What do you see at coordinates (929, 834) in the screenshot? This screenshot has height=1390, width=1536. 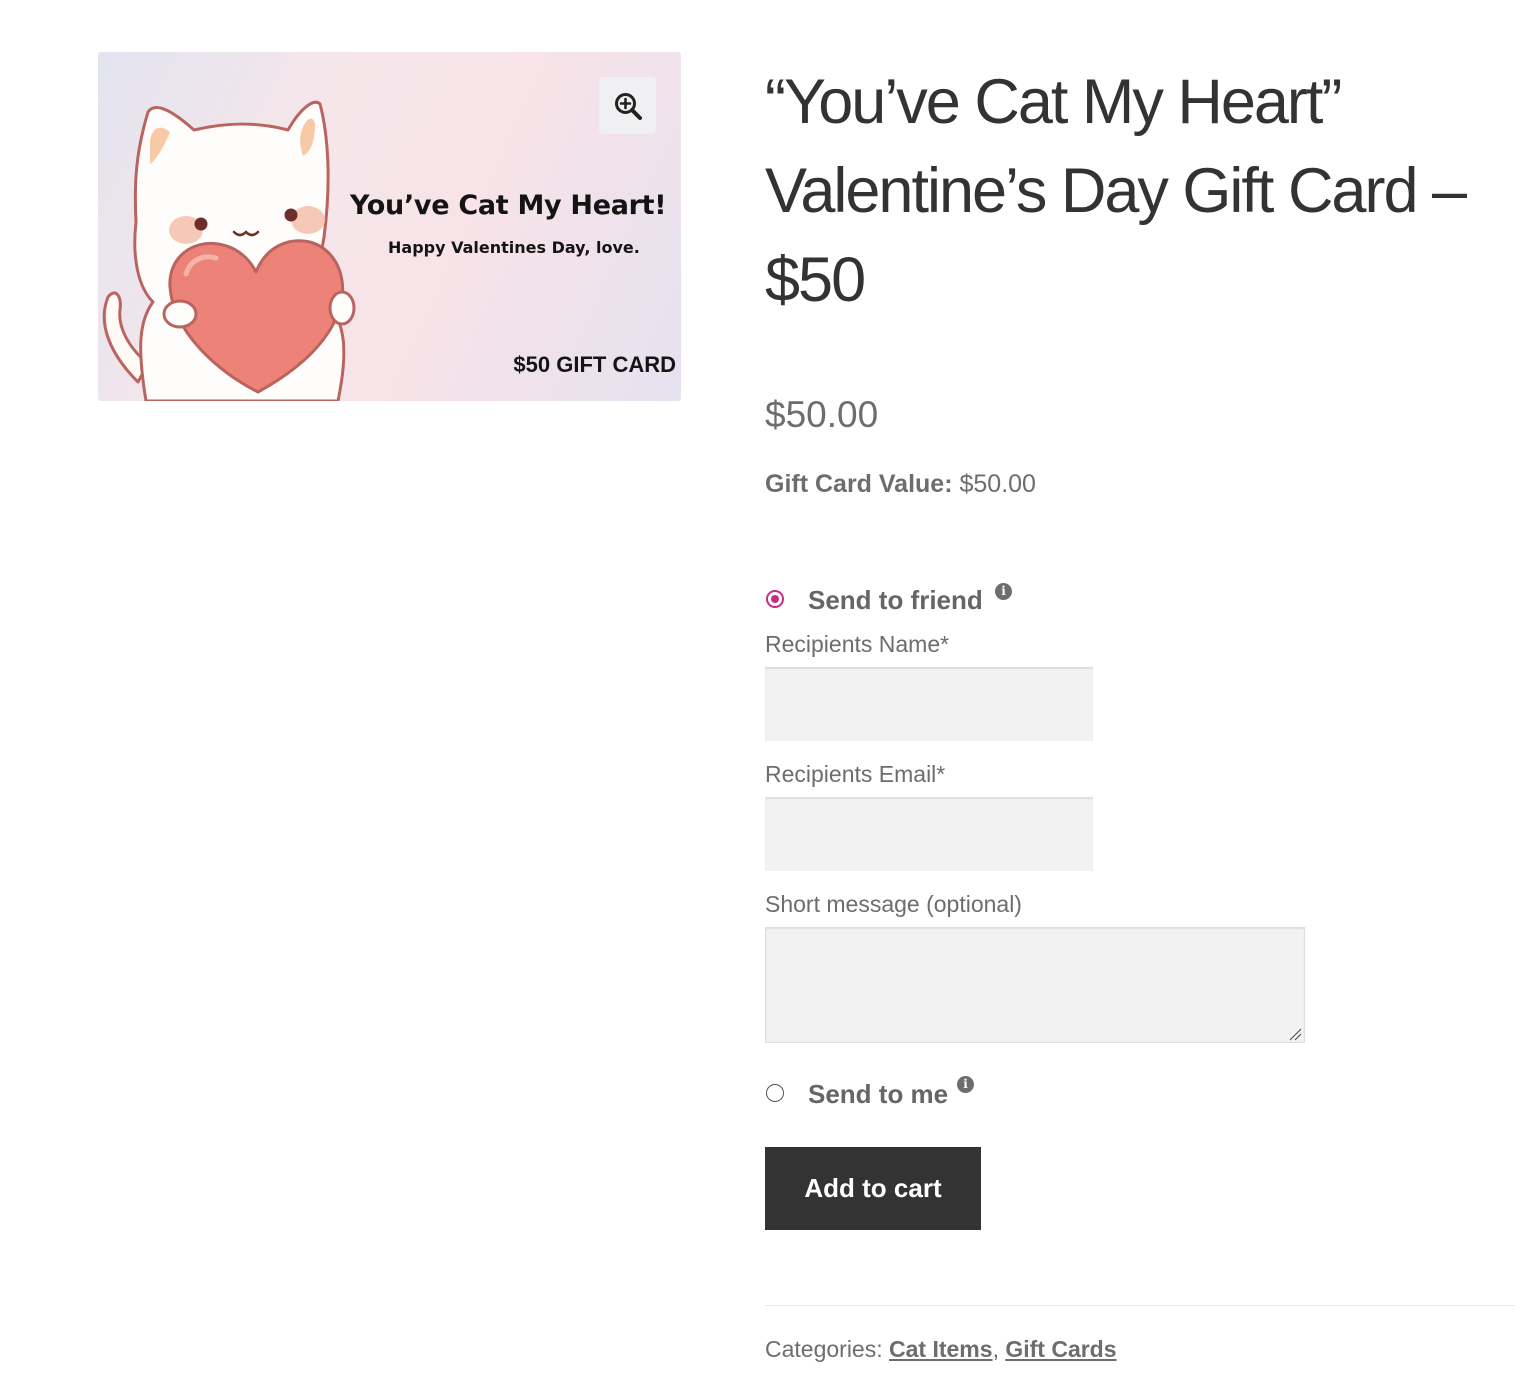 I see `recipient-email-input` at bounding box center [929, 834].